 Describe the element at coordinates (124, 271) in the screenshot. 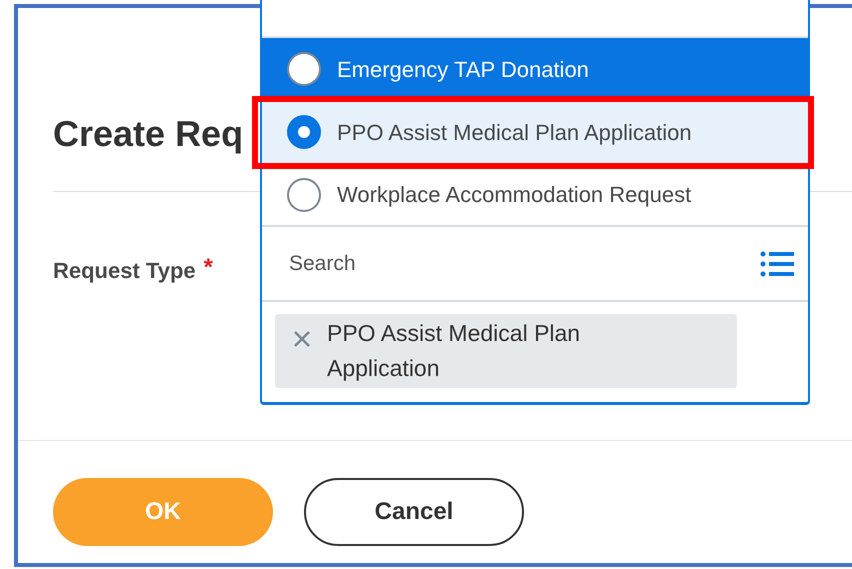

I see `field-label: Request Type` at that location.